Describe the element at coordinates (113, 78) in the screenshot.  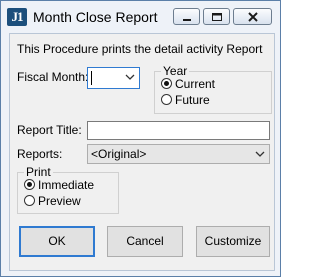
I see `fiscal-month-combo` at that location.